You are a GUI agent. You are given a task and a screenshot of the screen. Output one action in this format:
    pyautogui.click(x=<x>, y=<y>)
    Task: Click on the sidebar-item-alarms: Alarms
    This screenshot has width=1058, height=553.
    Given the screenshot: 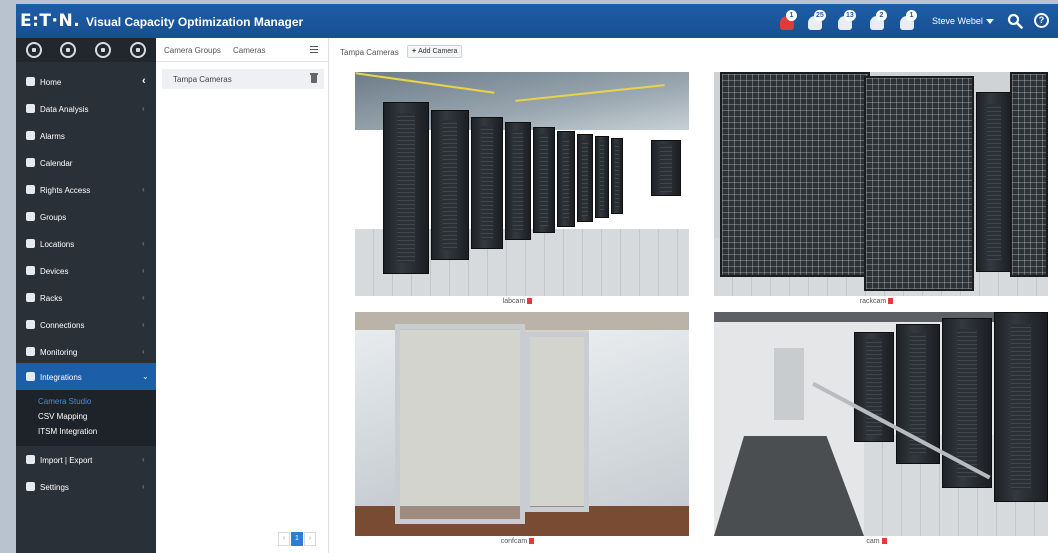 What is the action you would take?
    pyautogui.click(x=86, y=135)
    